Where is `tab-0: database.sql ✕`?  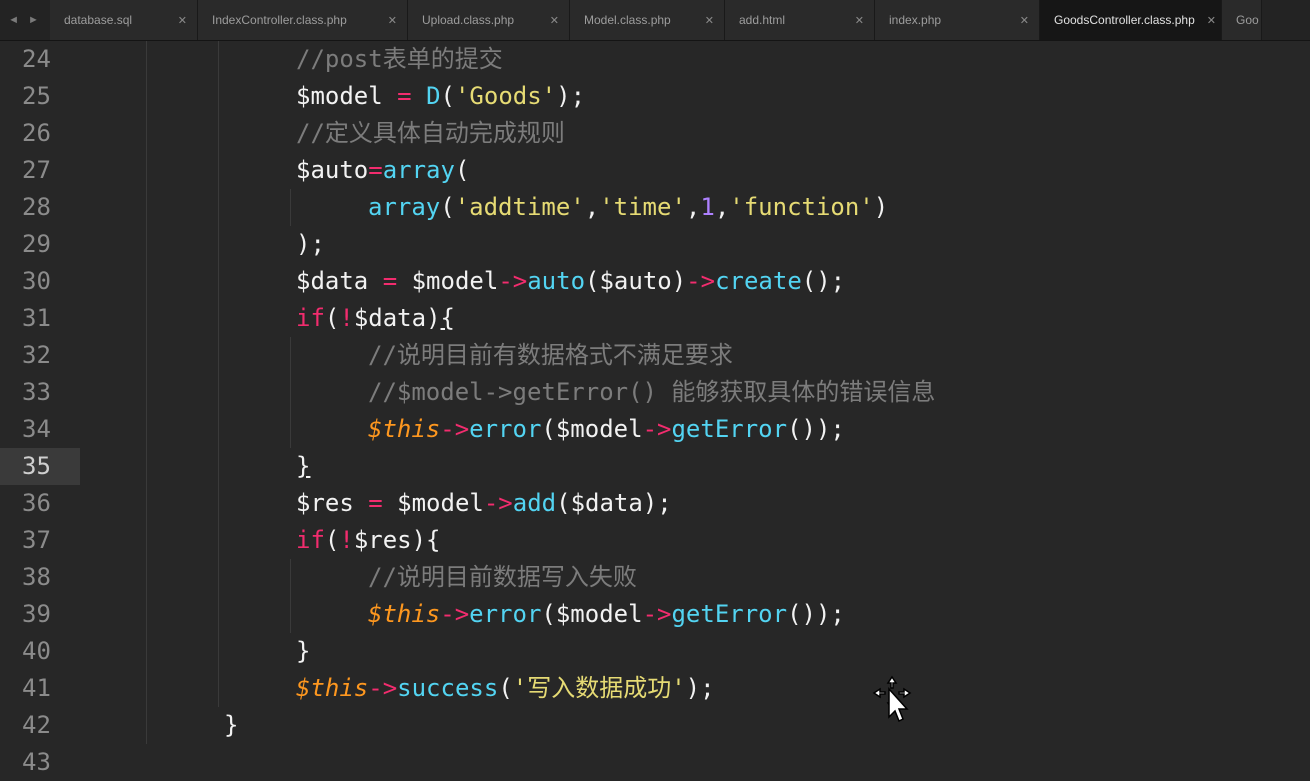
tab-0: database.sql ✕ is located at coordinates (124, 20).